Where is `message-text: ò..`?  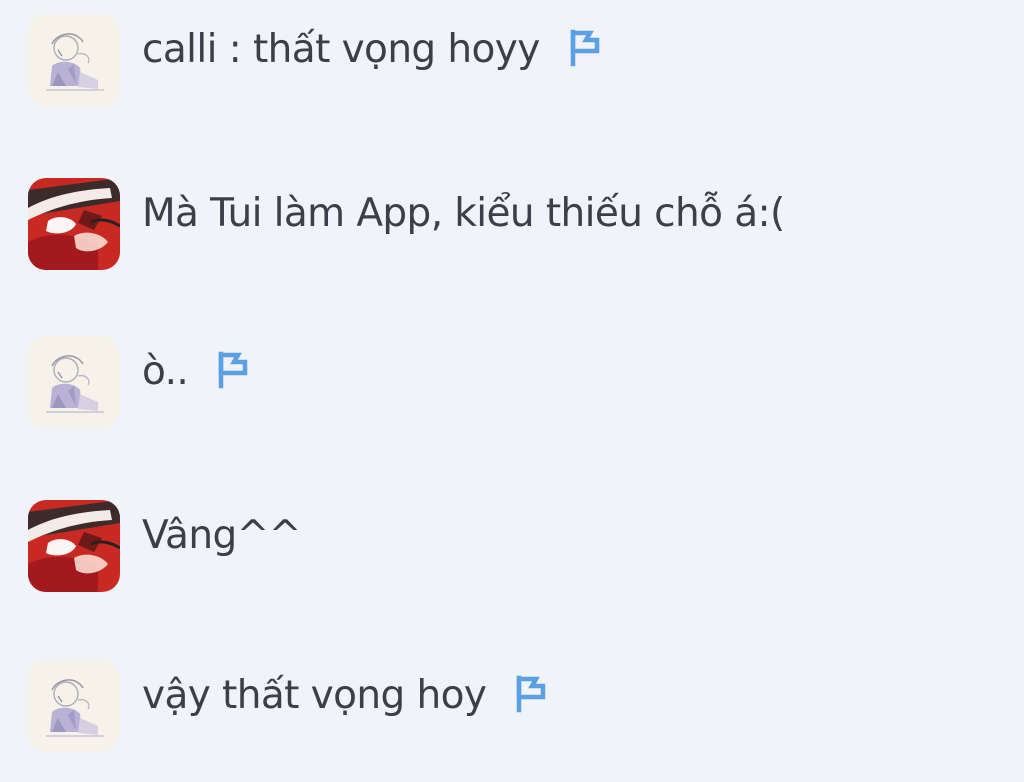 message-text: ò.. is located at coordinates (165, 371).